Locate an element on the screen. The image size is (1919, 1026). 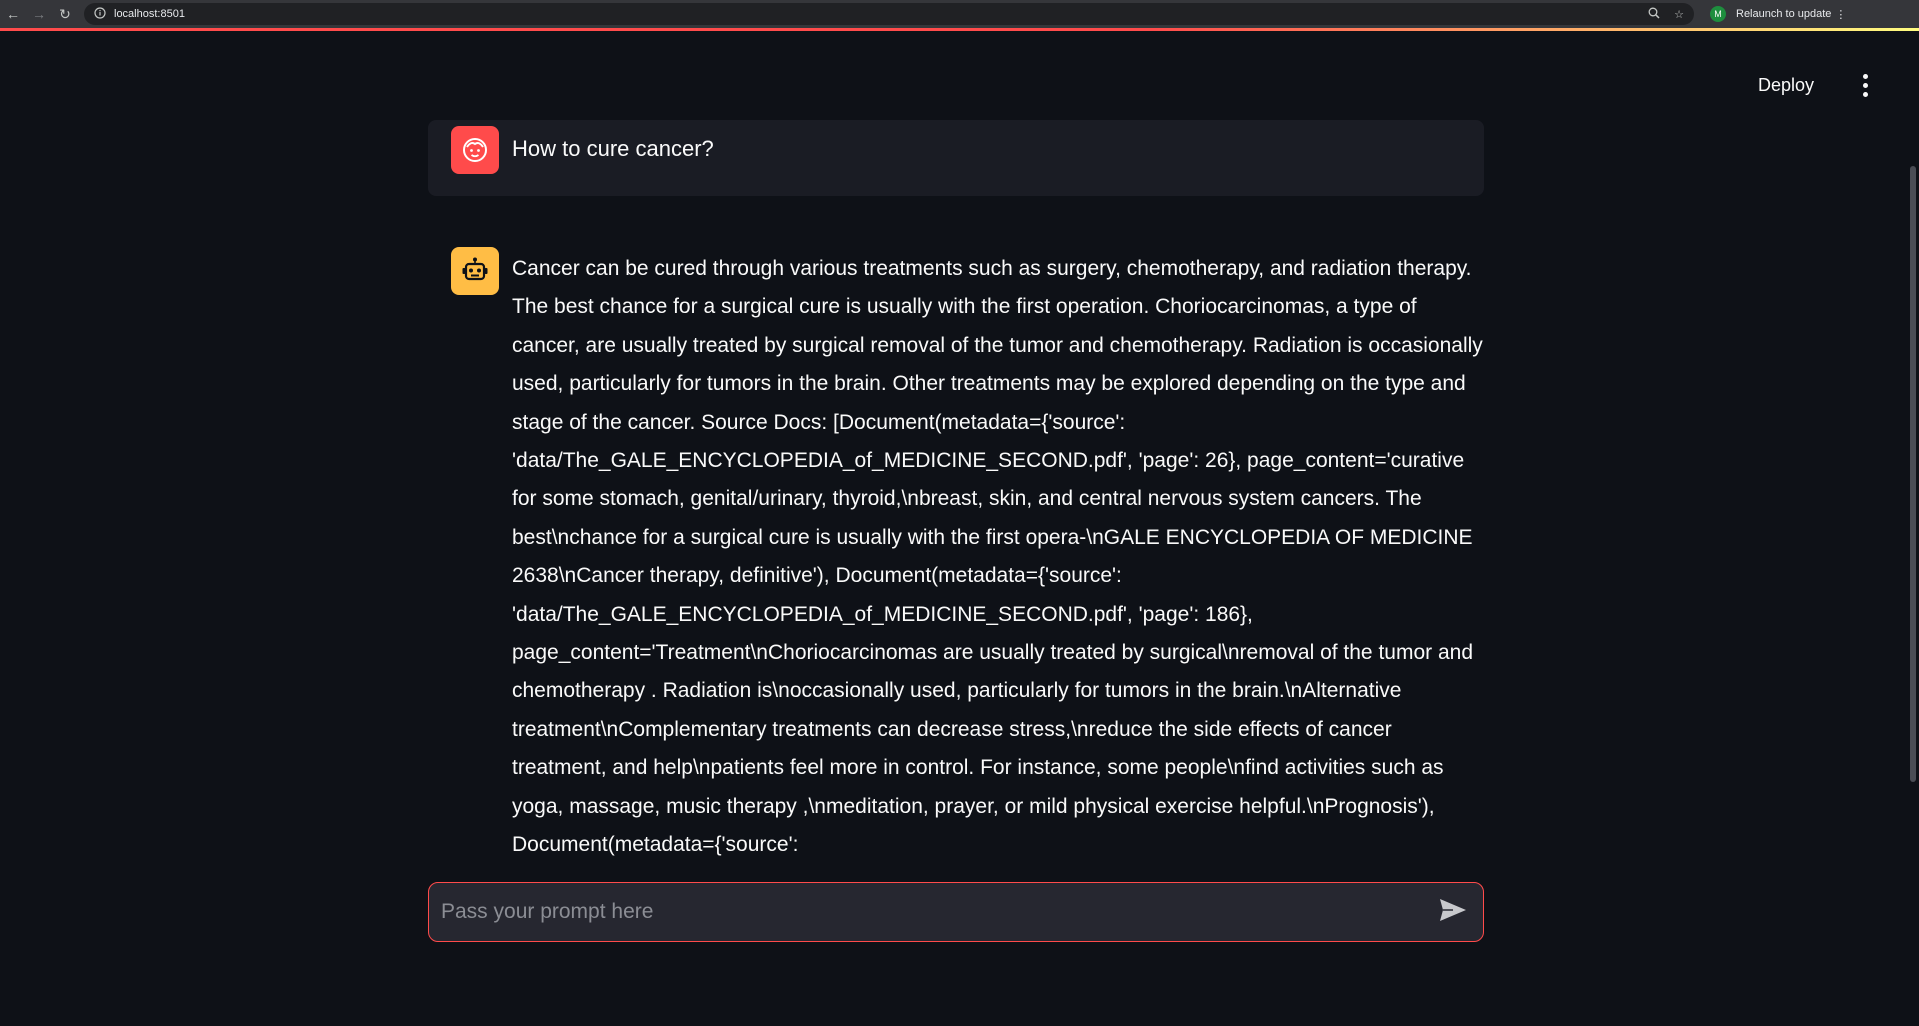
main-menu-icon is located at coordinates (1865, 85).